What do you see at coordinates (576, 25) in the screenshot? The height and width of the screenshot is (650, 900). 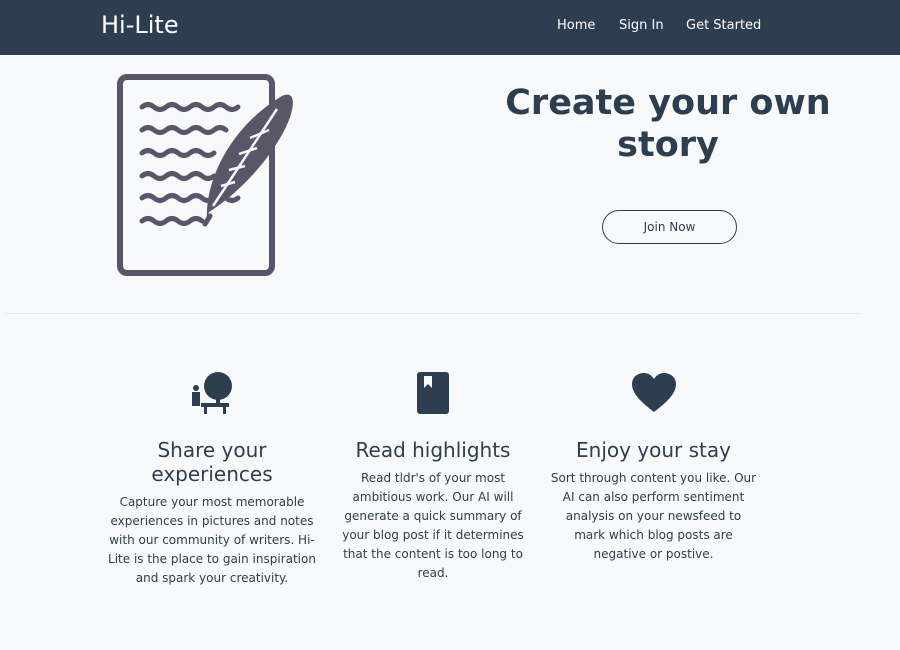 I see `nav-home: Home` at bounding box center [576, 25].